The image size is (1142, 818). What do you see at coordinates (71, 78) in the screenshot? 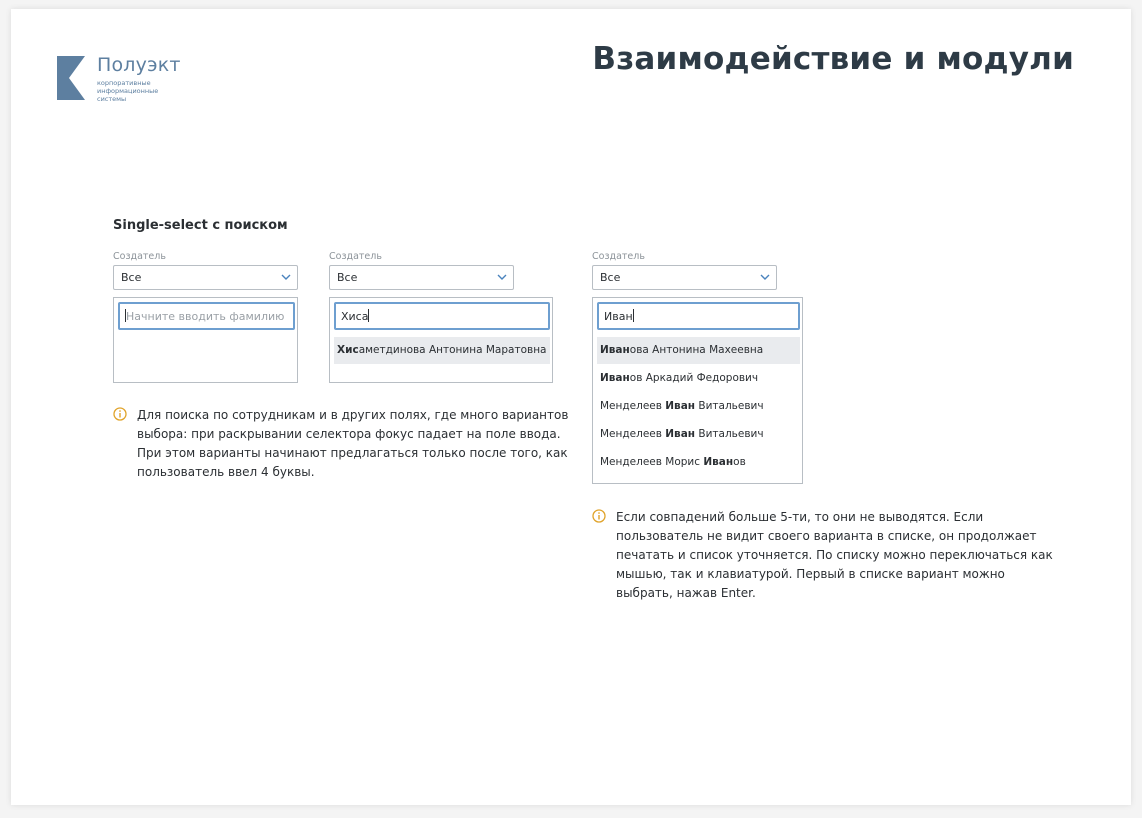
I see `logo-mark-icon` at bounding box center [71, 78].